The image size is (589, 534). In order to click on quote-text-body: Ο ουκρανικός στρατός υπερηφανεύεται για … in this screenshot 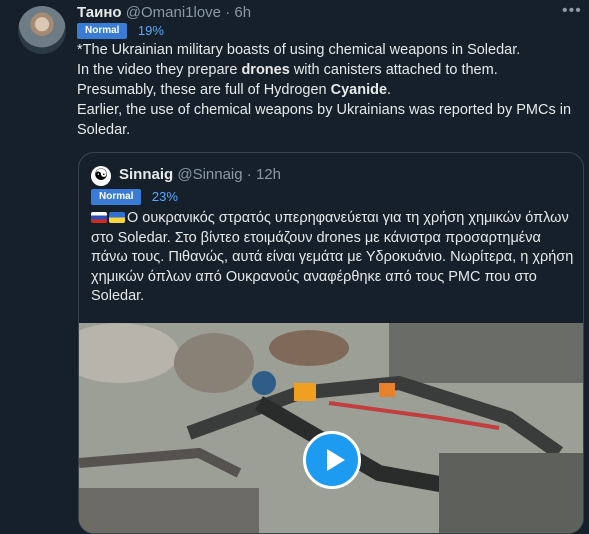, I will do `click(332, 257)`.